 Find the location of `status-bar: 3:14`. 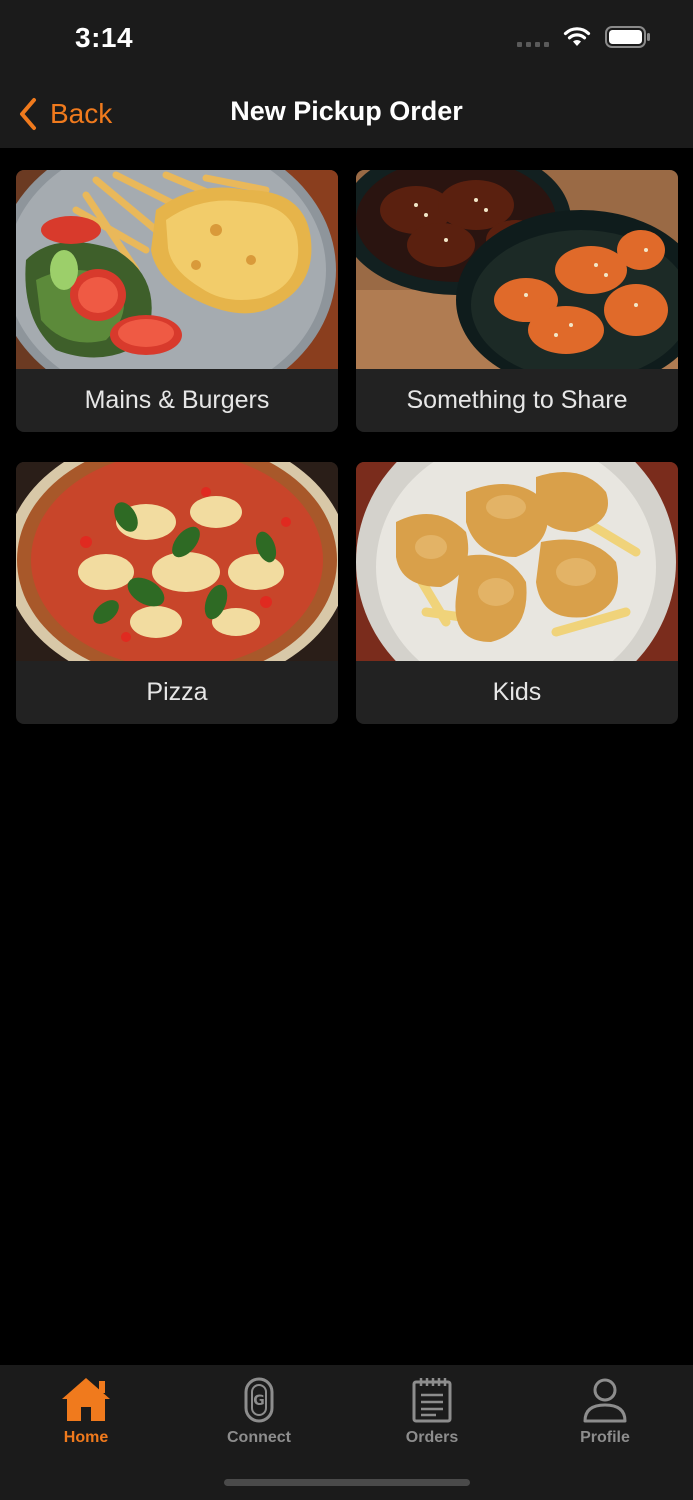

status-bar: 3:14 is located at coordinates (346, 40).